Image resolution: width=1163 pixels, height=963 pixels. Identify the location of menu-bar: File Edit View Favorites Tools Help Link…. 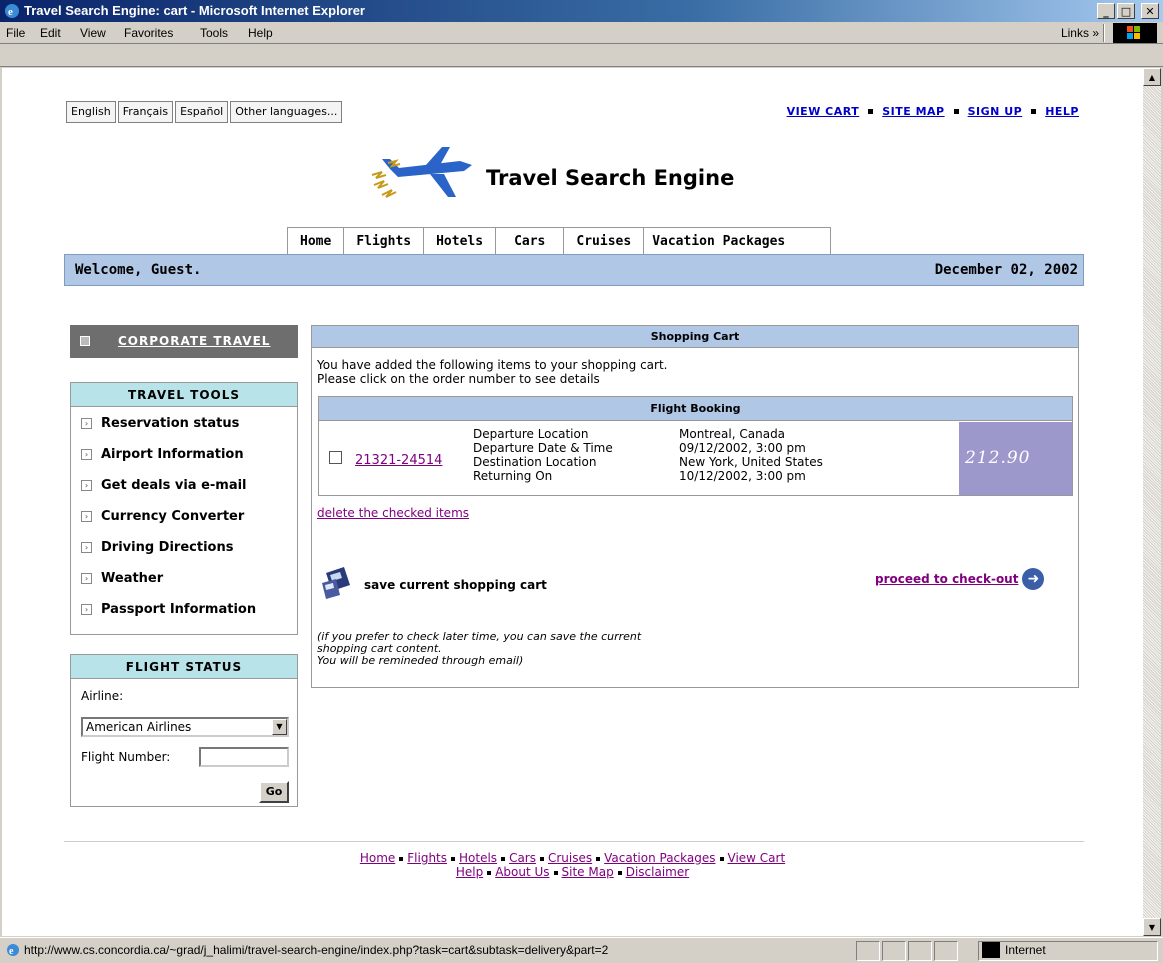
(581, 33).